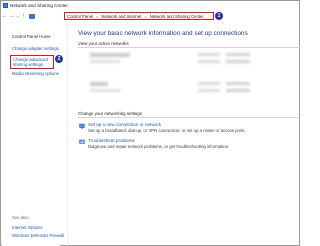 This screenshot has width=320, height=246. I want to click on see-also-label: See also, so click(20, 217).